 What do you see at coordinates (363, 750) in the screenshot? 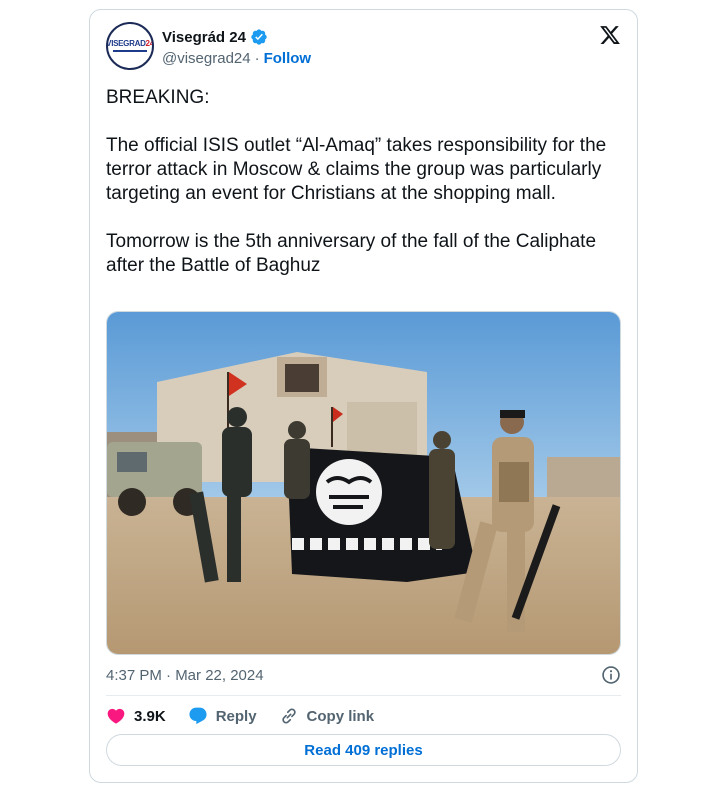
I see `read-replies-button: Read 409 replies` at bounding box center [363, 750].